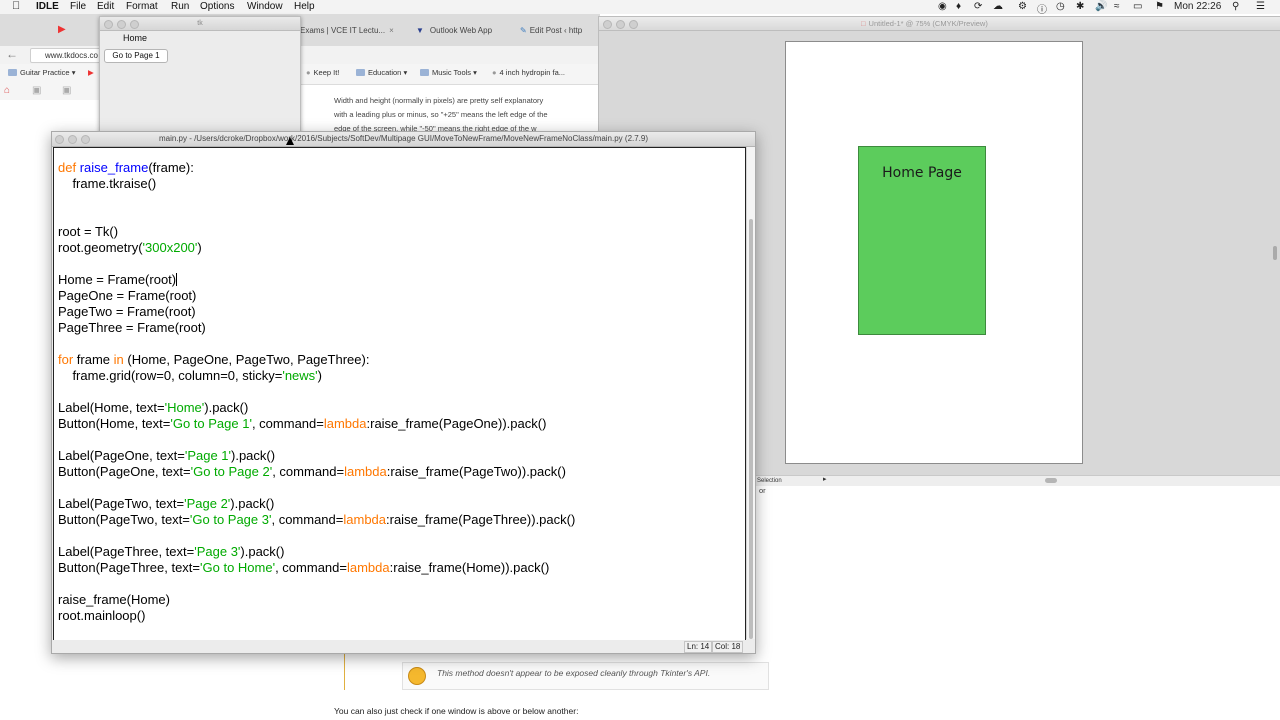  I want to click on home-icon: ⌂, so click(7, 90).